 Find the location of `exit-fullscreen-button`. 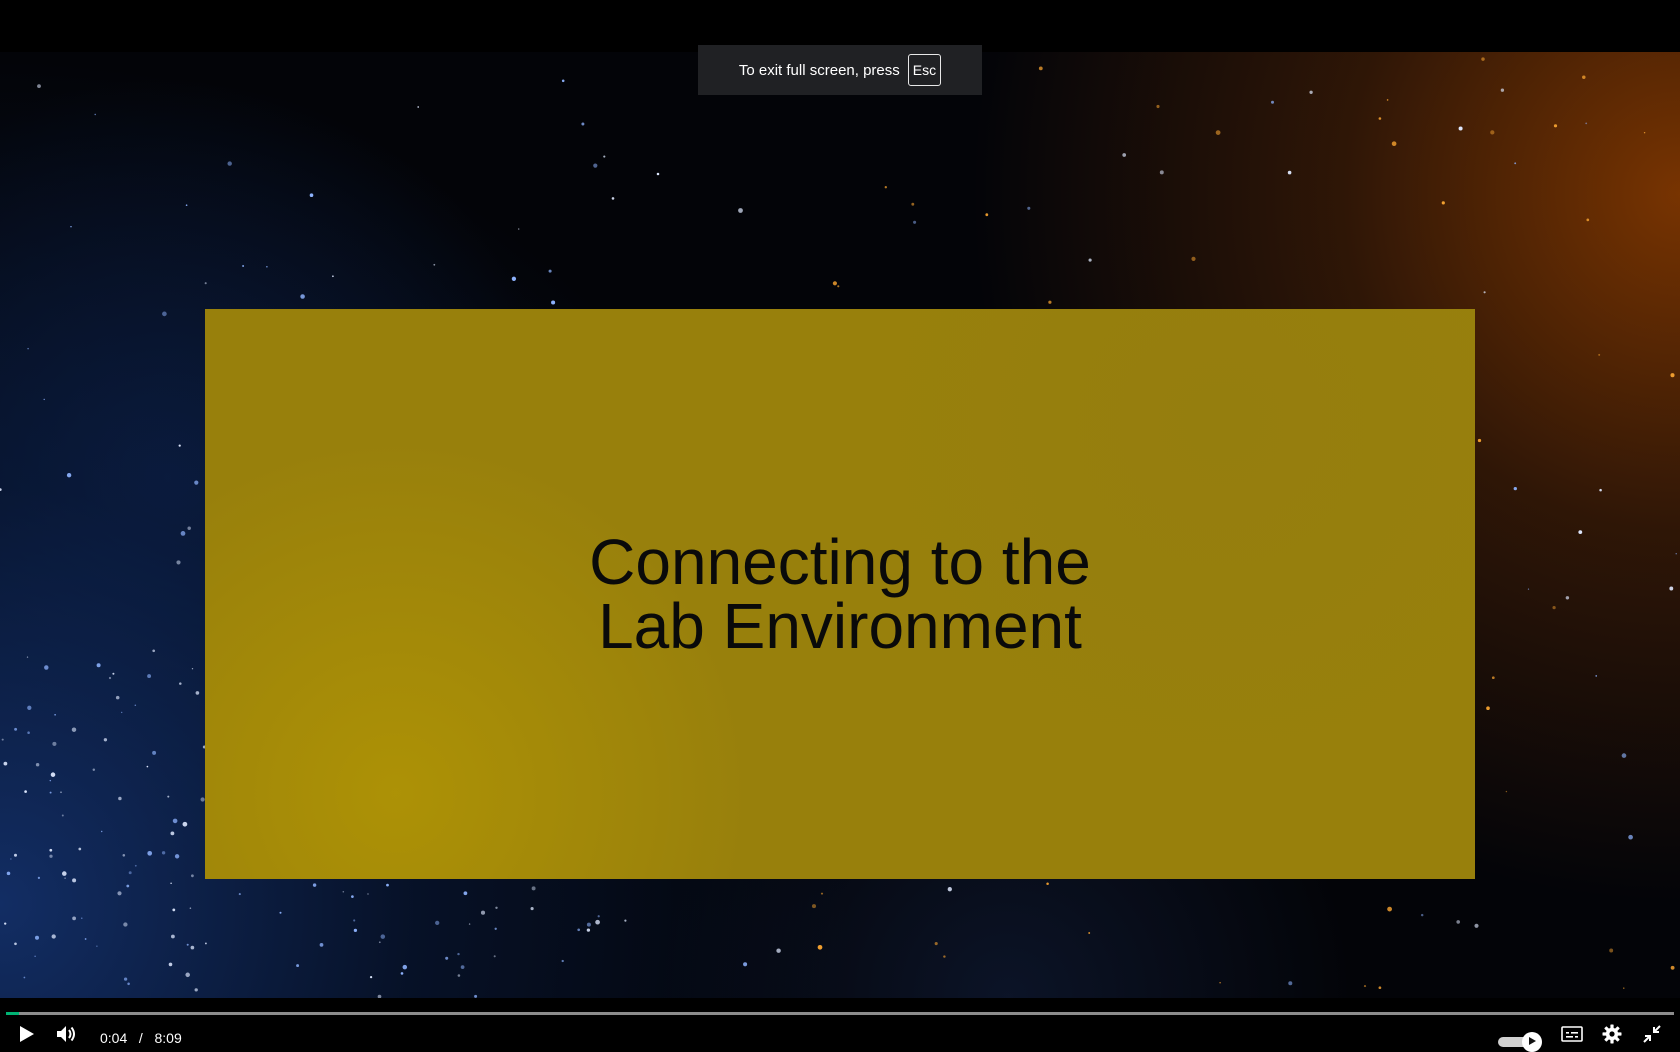

exit-fullscreen-button is located at coordinates (1652, 1036).